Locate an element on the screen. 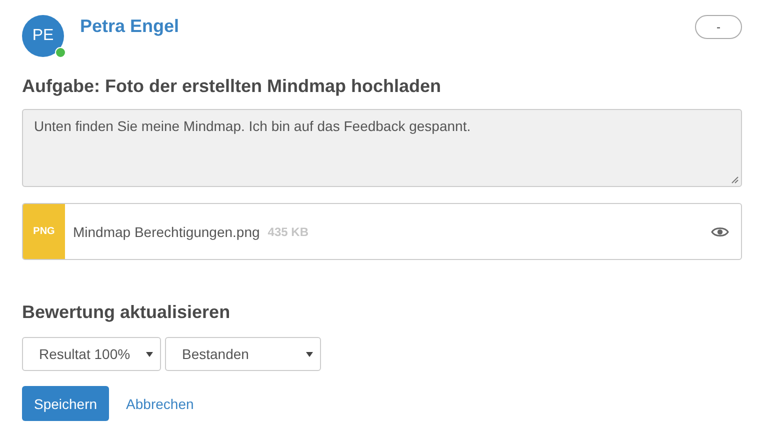  file-type-label: PNG is located at coordinates (44, 231).